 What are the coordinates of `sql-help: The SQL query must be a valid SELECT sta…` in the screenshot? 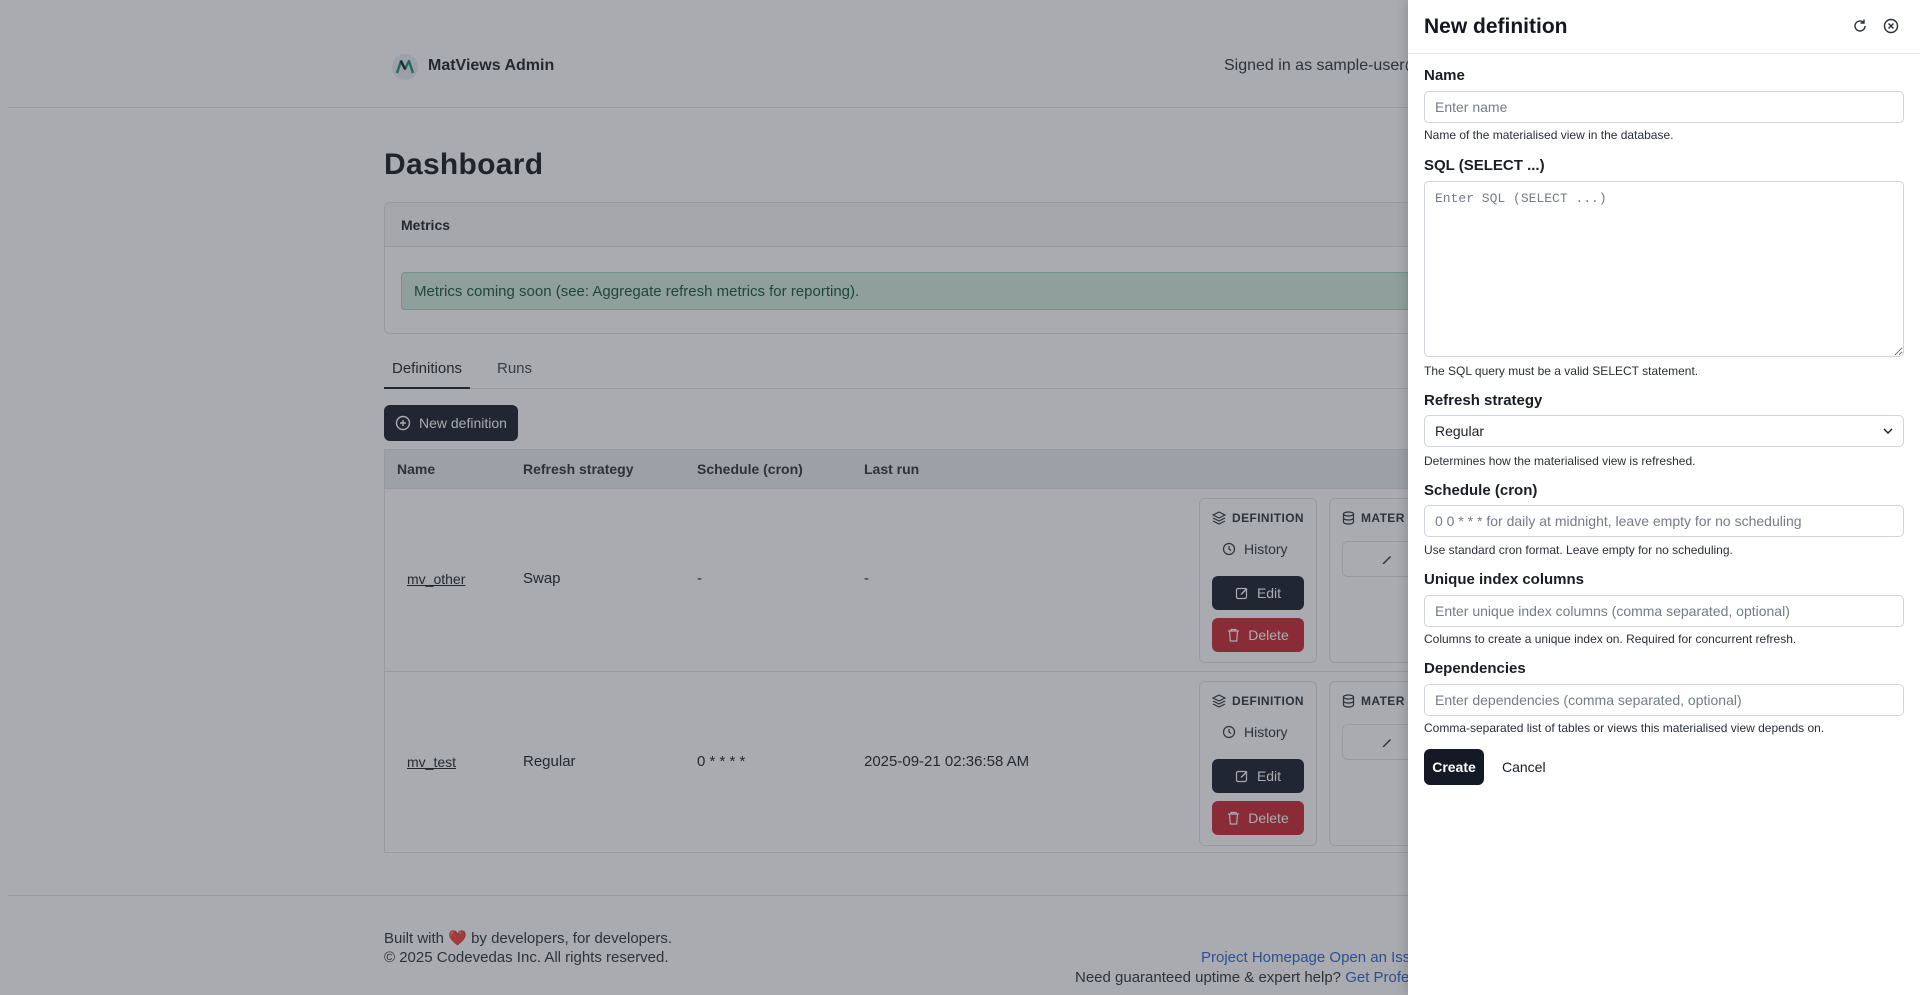 It's located at (1561, 371).